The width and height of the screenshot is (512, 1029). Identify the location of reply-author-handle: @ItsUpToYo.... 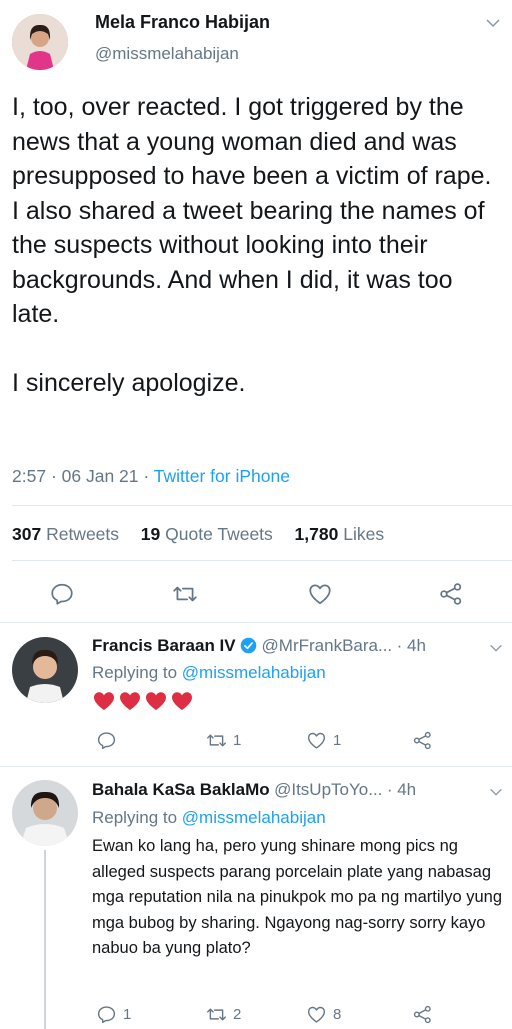
(328, 789).